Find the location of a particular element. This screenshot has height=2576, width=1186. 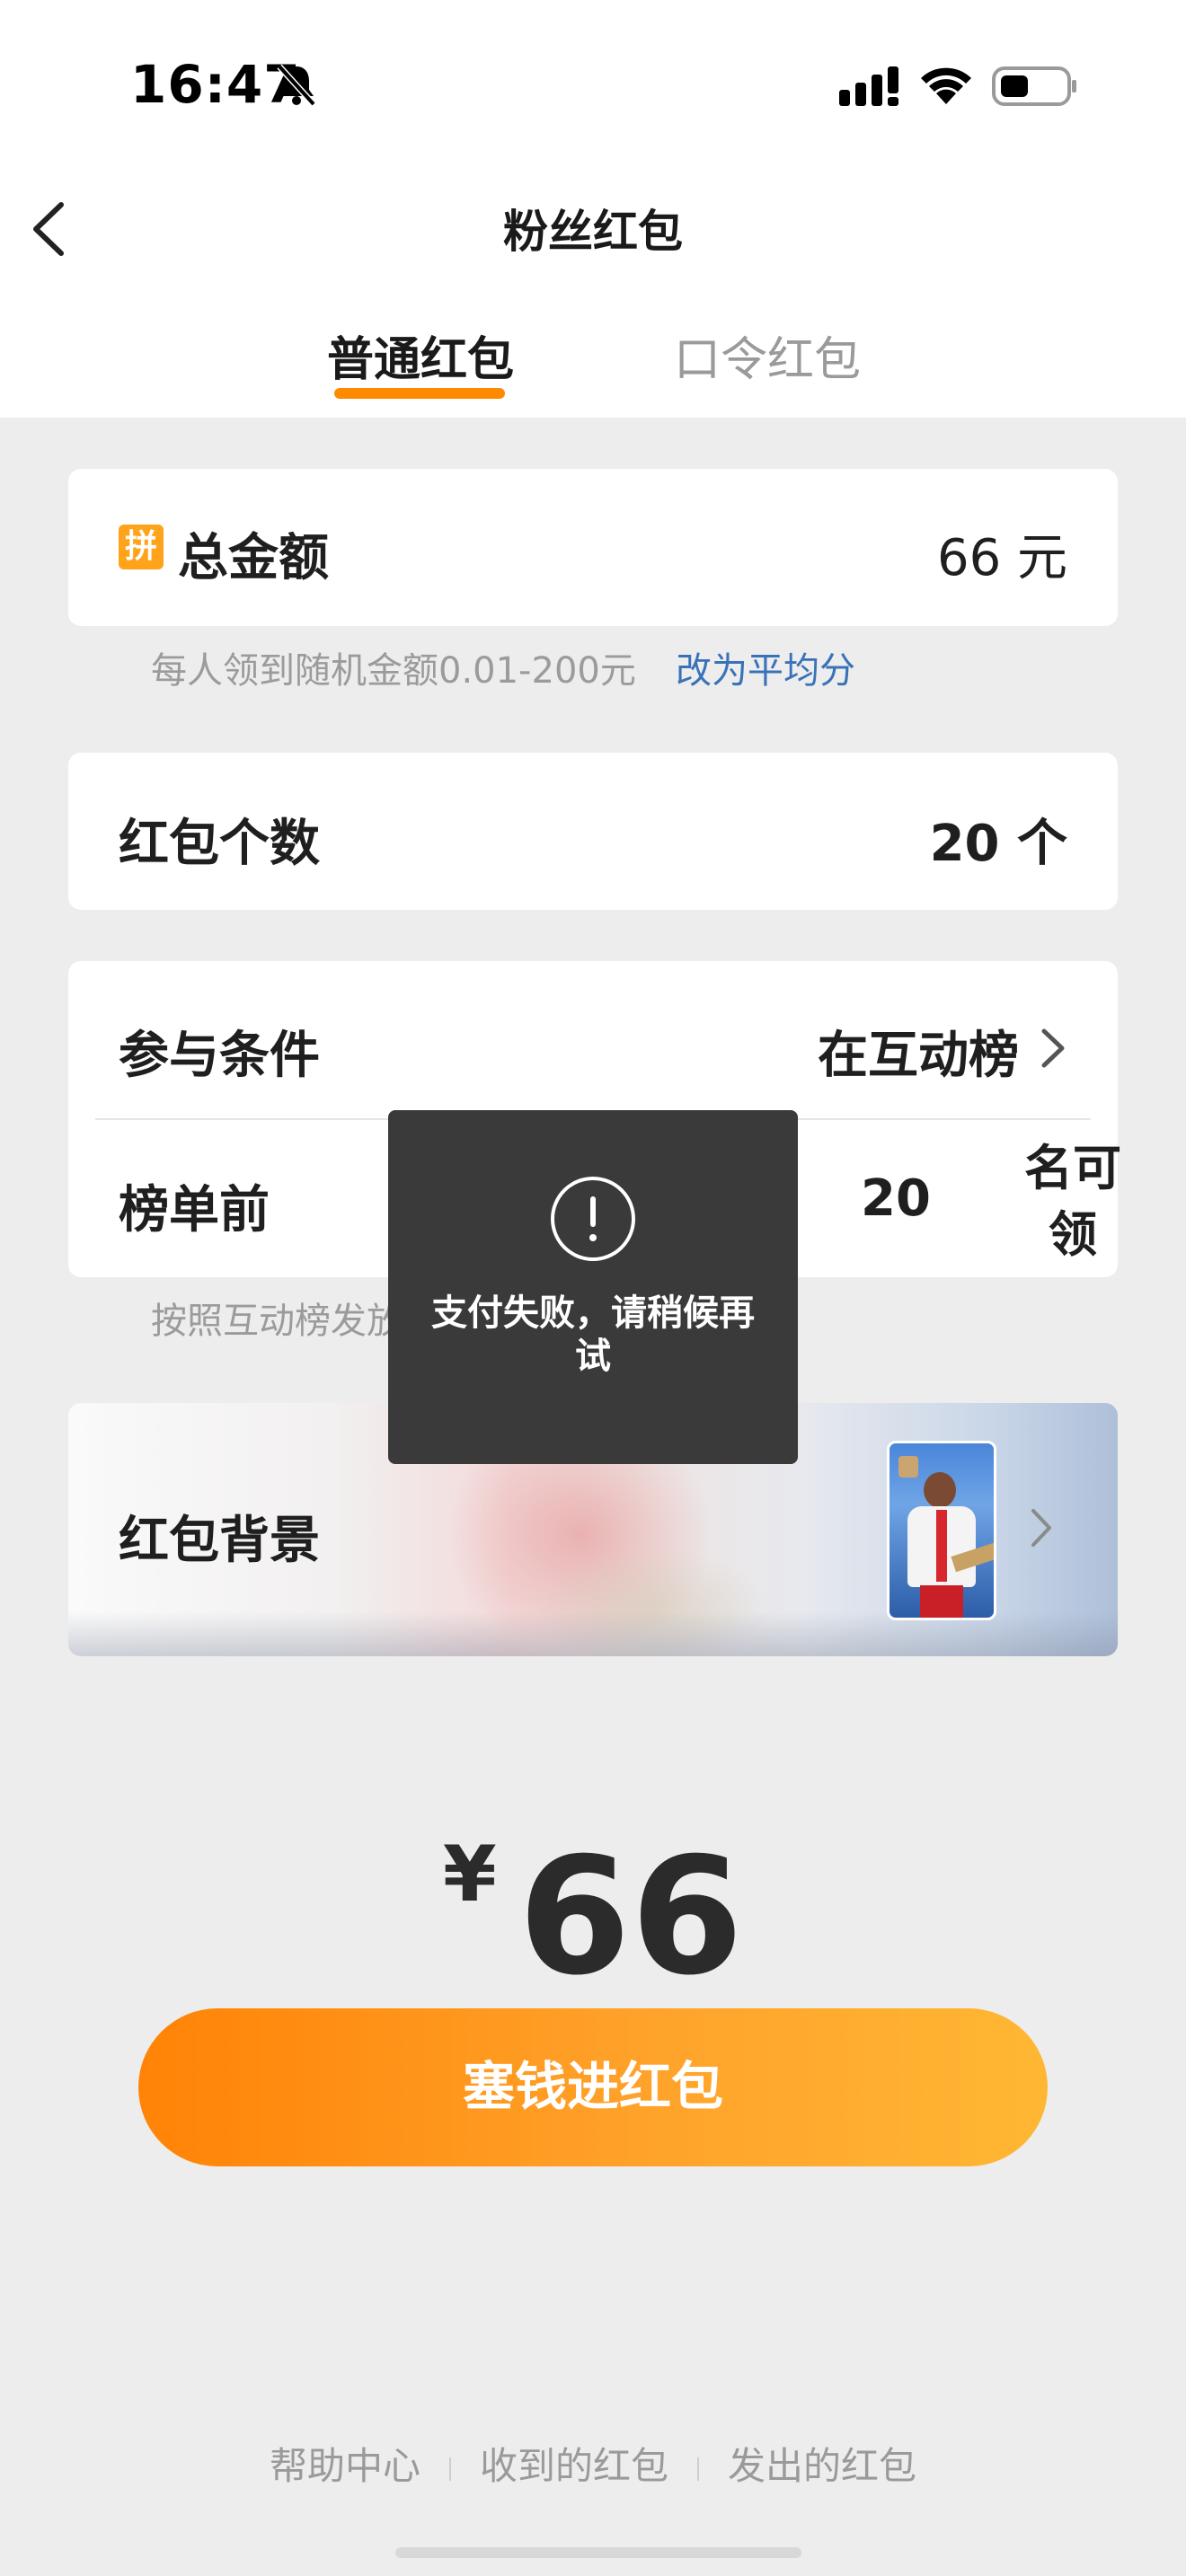

status-bar: 16:47 is located at coordinates (593, 85).